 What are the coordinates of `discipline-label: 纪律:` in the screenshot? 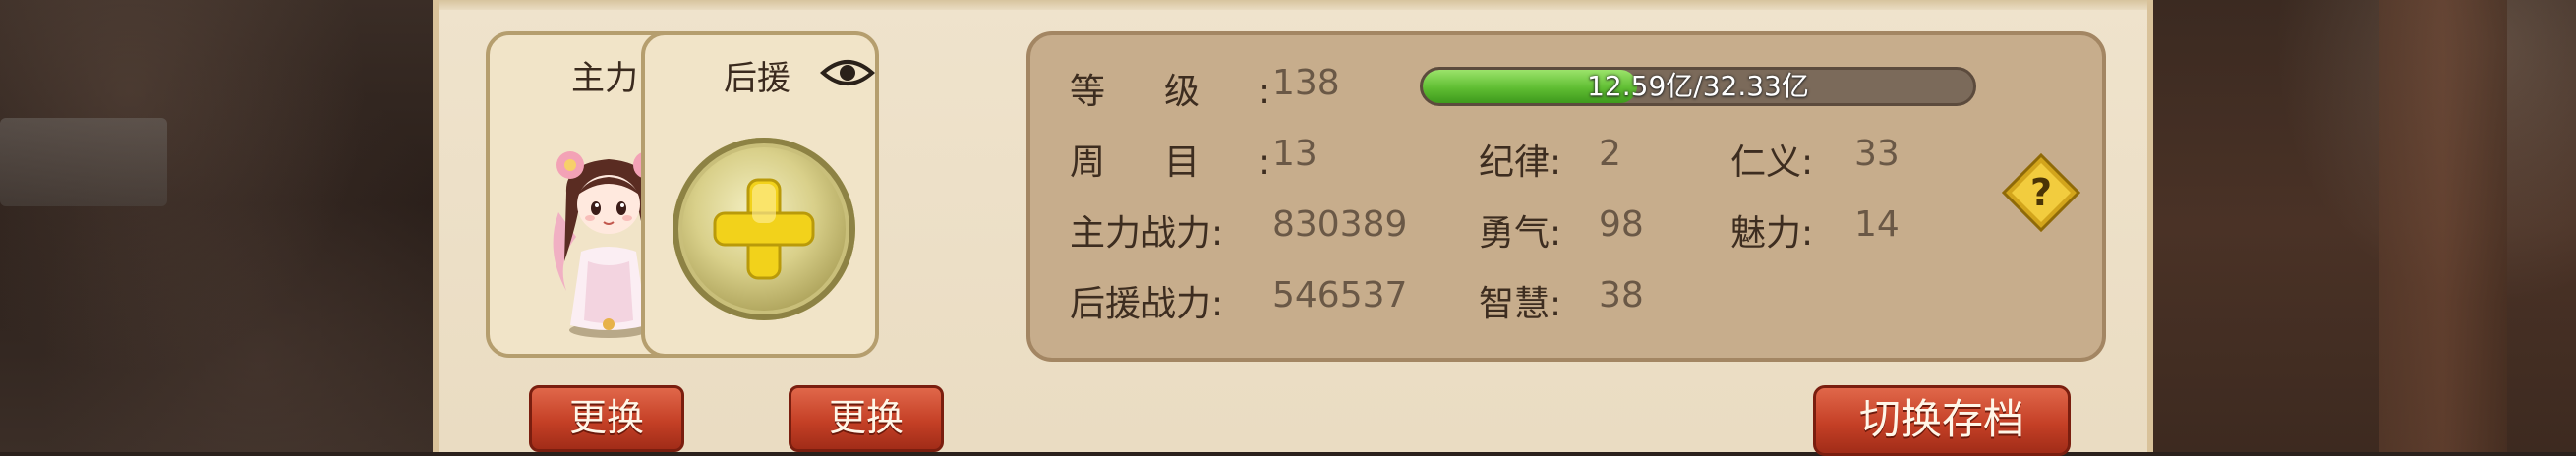 It's located at (1520, 162).